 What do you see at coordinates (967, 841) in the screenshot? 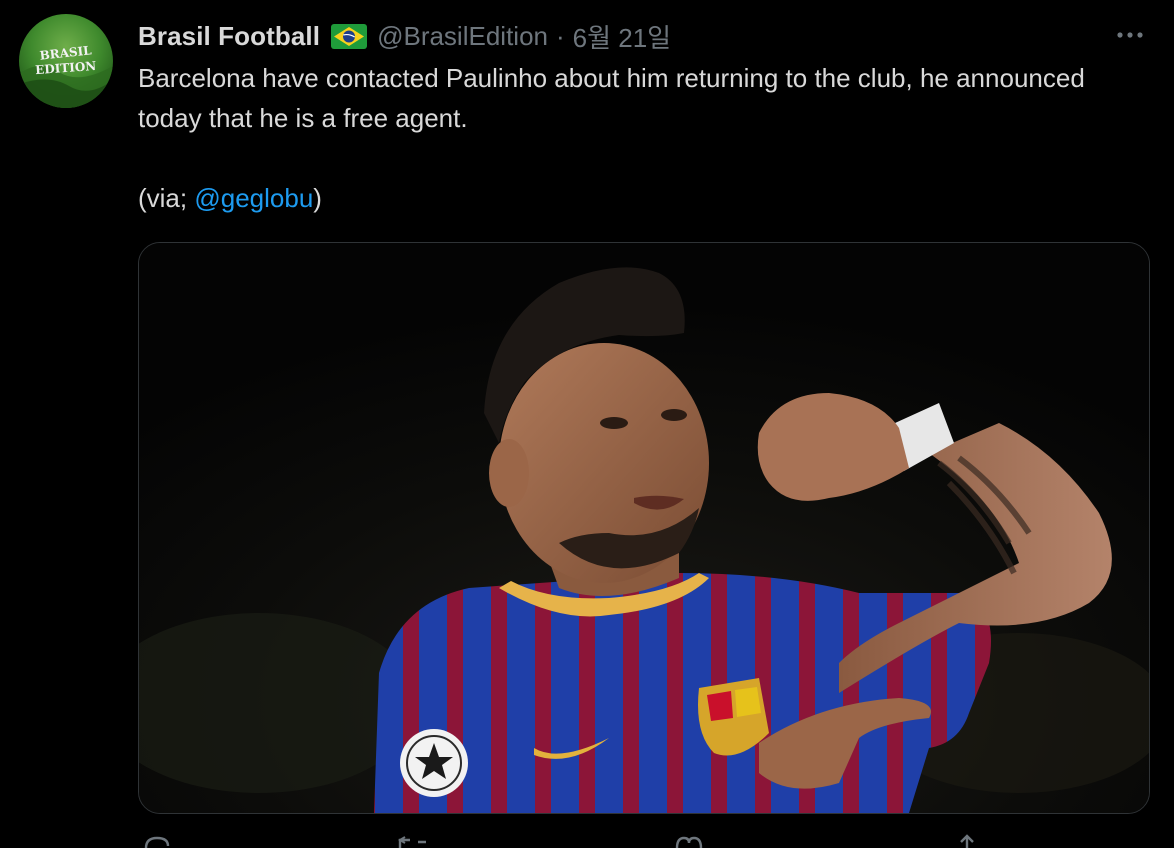
I see `share-icon` at bounding box center [967, 841].